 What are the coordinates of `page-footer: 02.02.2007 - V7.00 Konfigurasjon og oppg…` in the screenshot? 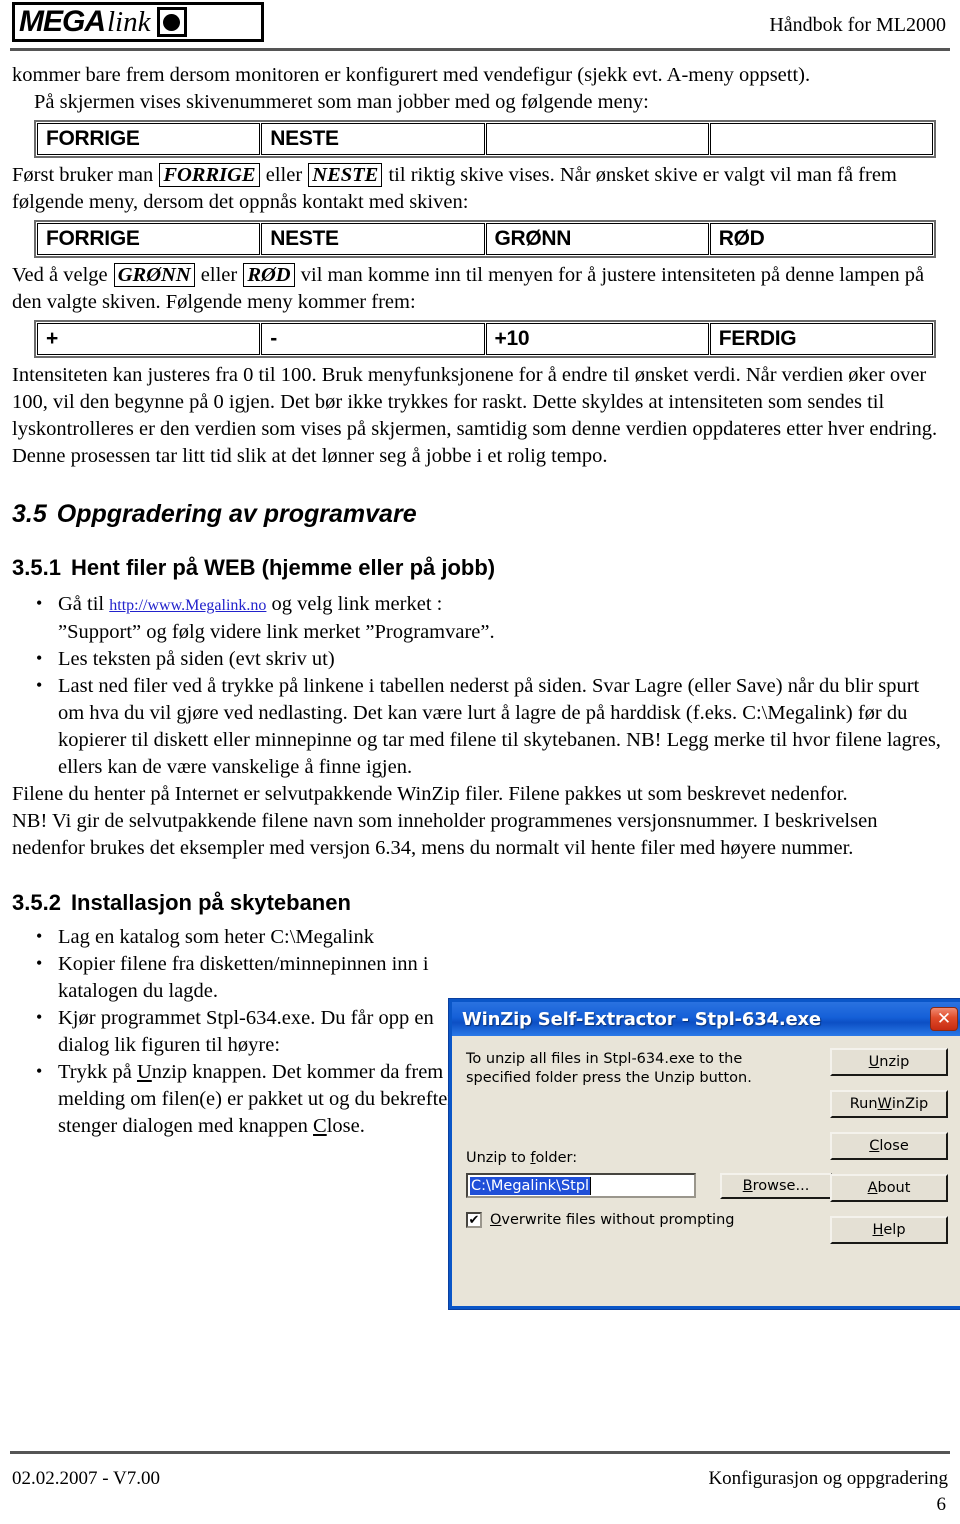 It's located at (480, 1479).